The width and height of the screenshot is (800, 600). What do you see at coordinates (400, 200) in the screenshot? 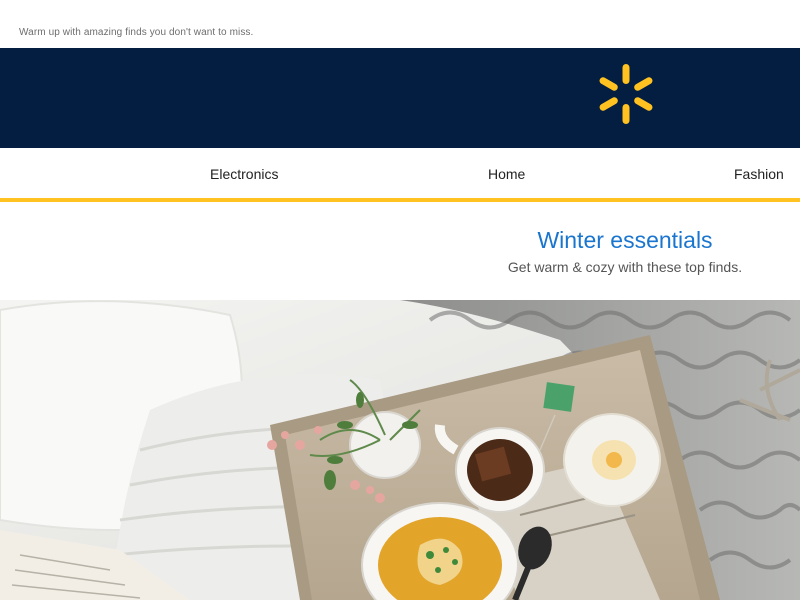
I see `nav-divider` at bounding box center [400, 200].